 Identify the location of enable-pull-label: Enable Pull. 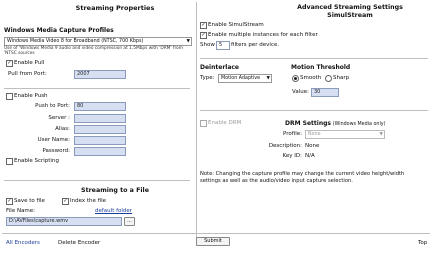
(29, 63).